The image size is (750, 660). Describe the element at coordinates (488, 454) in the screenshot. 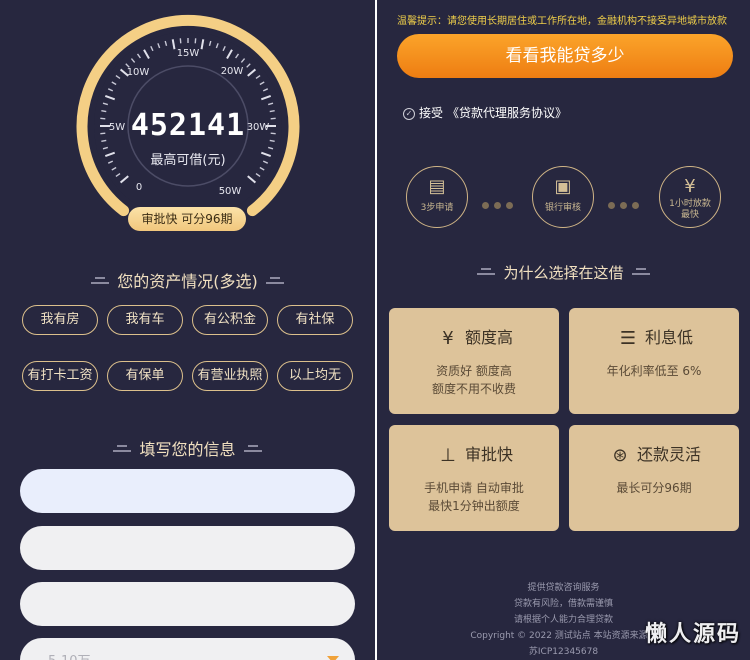

I see `card-title: 审批快` at that location.